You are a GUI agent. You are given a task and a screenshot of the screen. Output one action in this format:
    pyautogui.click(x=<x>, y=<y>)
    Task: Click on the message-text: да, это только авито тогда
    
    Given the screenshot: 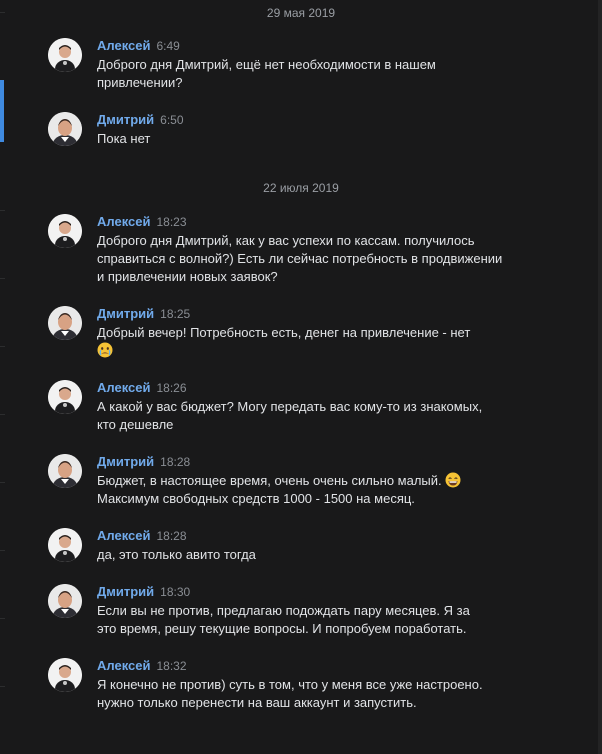 What is the action you would take?
    pyautogui.click(x=317, y=555)
    